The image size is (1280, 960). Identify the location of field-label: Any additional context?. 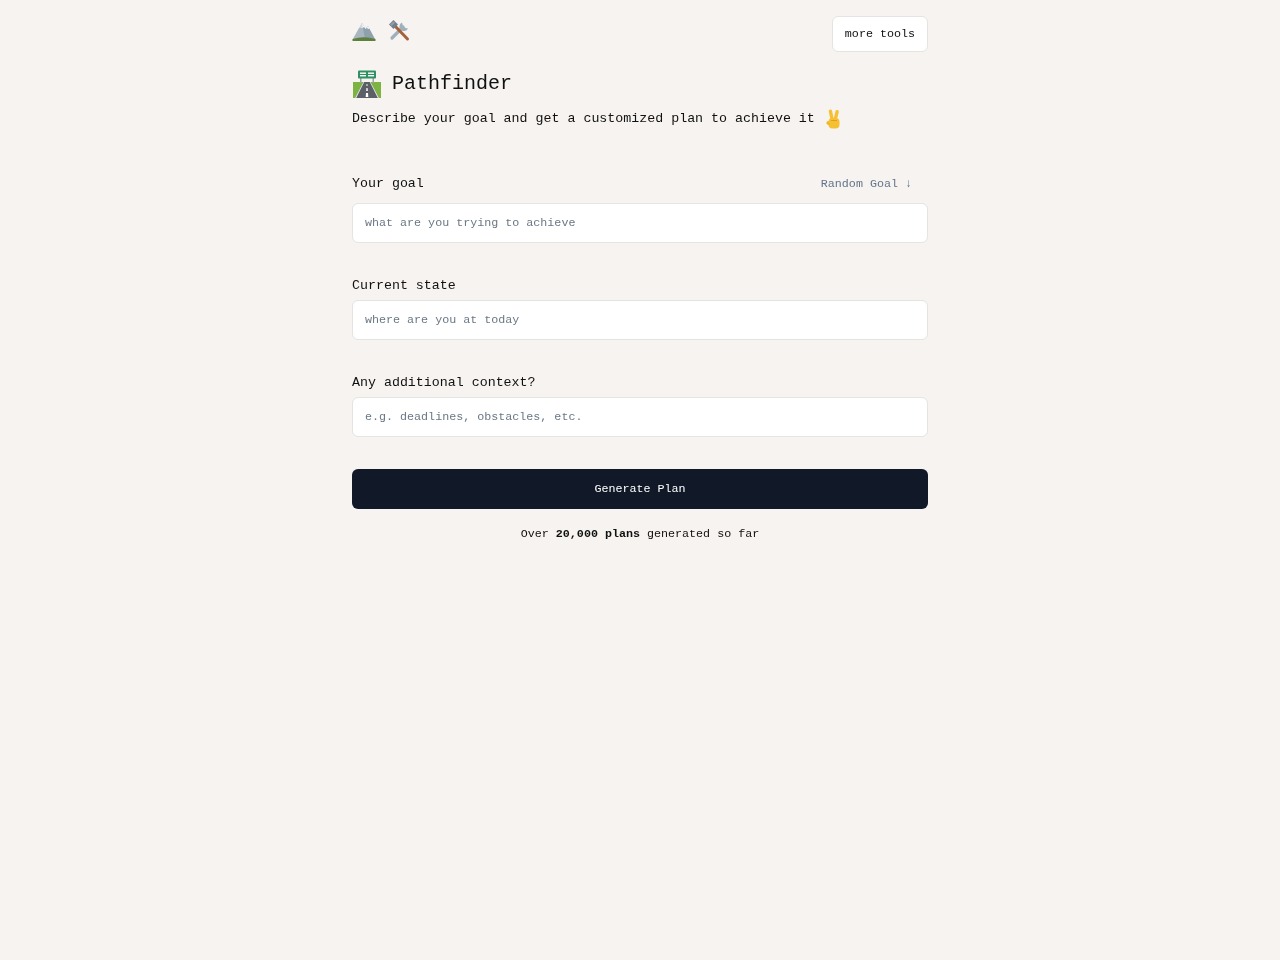
(444, 383).